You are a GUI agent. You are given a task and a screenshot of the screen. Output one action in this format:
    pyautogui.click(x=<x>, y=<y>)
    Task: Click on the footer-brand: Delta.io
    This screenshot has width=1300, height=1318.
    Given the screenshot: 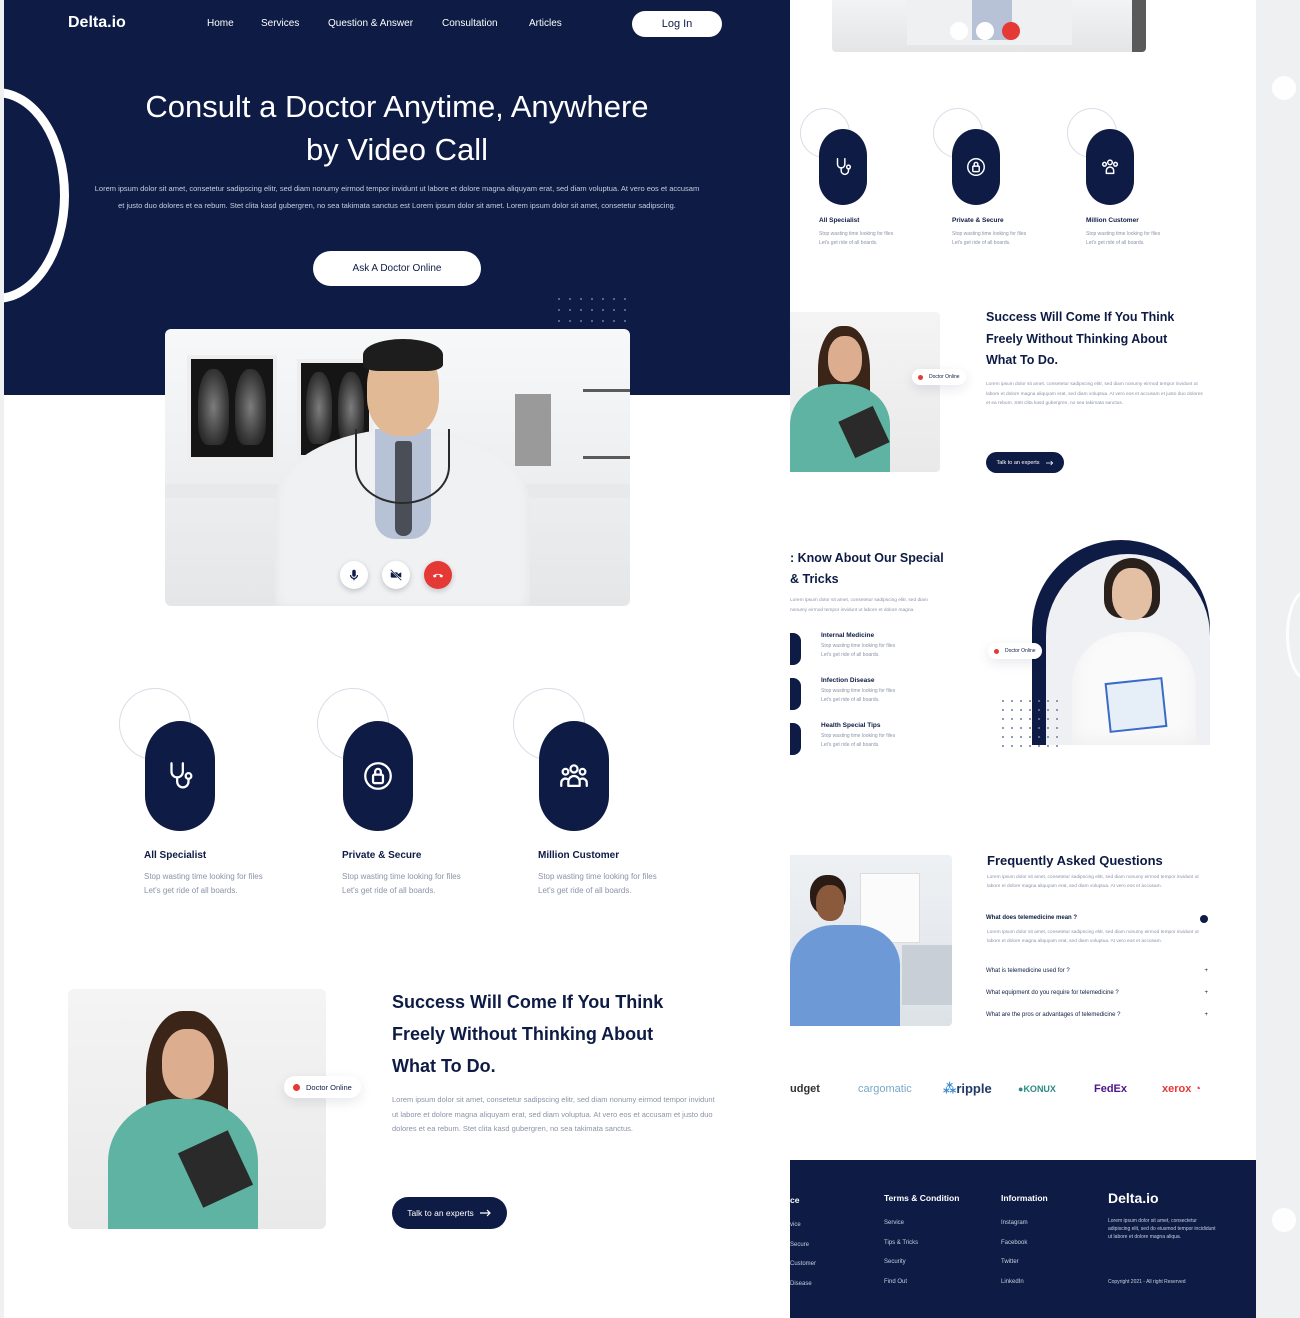 What is the action you would take?
    pyautogui.click(x=1133, y=1198)
    